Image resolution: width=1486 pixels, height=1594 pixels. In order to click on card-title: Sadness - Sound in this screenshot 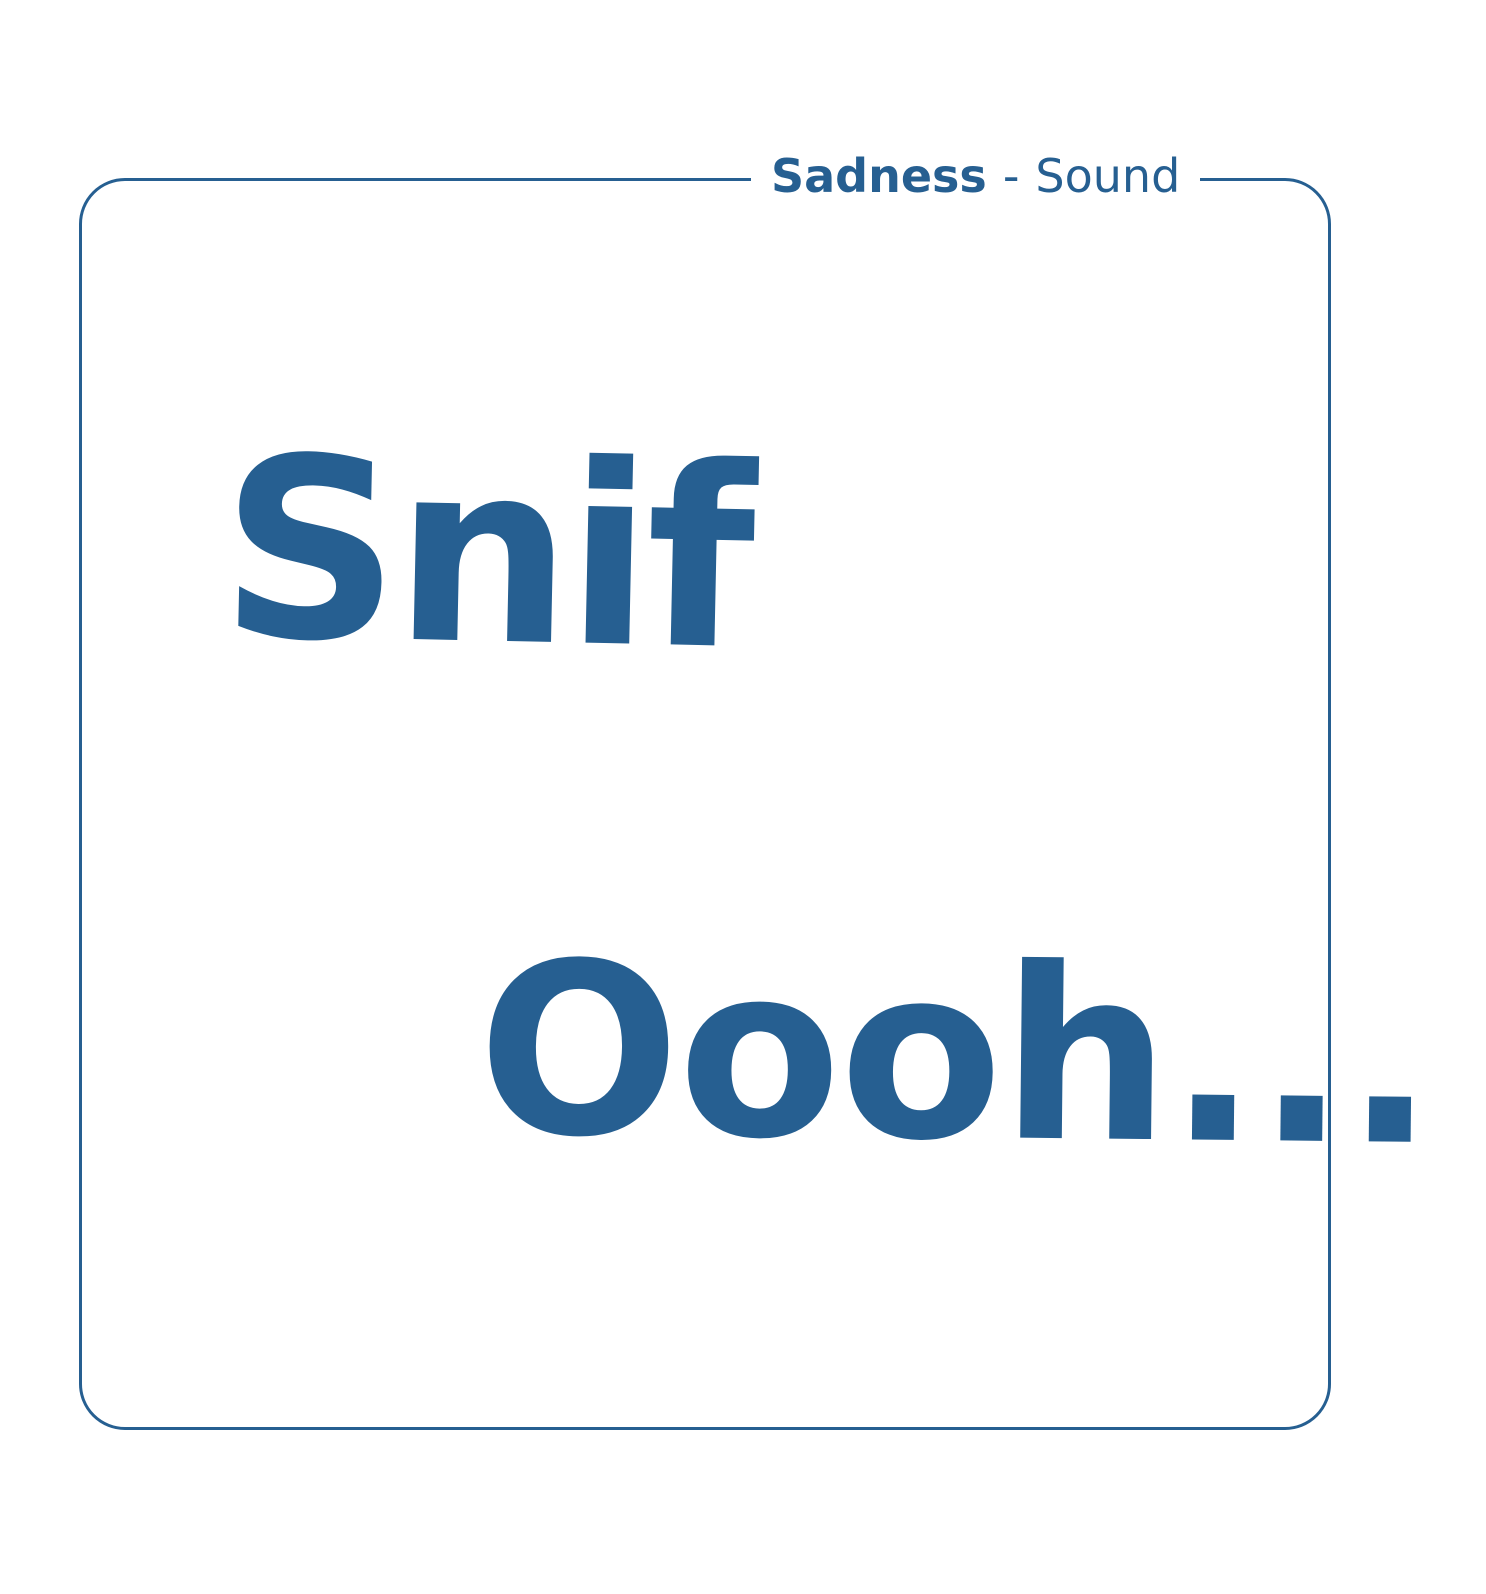, I will do `click(976, 176)`.